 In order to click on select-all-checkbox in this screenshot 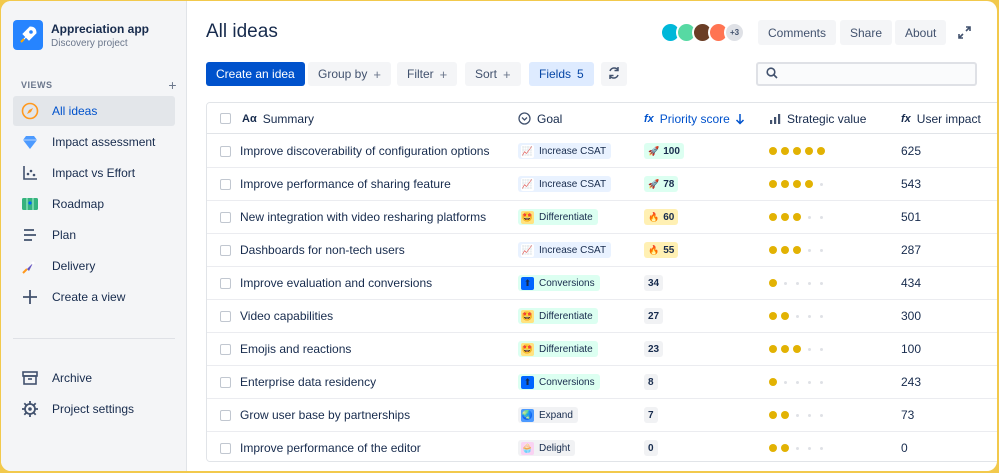, I will do `click(225, 118)`.